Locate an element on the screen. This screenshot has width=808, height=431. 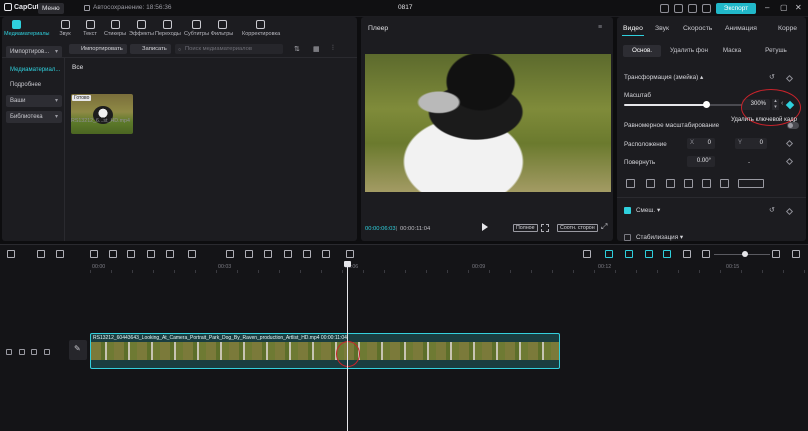
microphone-icon is located at coordinates (587, 254).